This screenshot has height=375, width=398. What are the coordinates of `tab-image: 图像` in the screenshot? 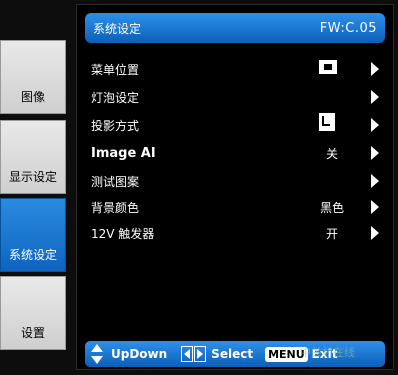 It's located at (33, 77).